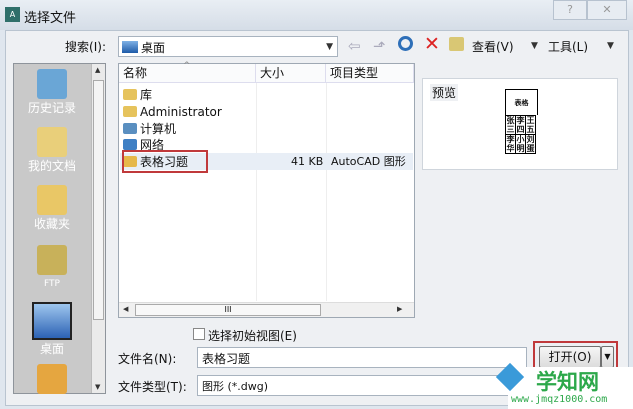  I want to click on window-title: 选择文件, so click(50, 18).